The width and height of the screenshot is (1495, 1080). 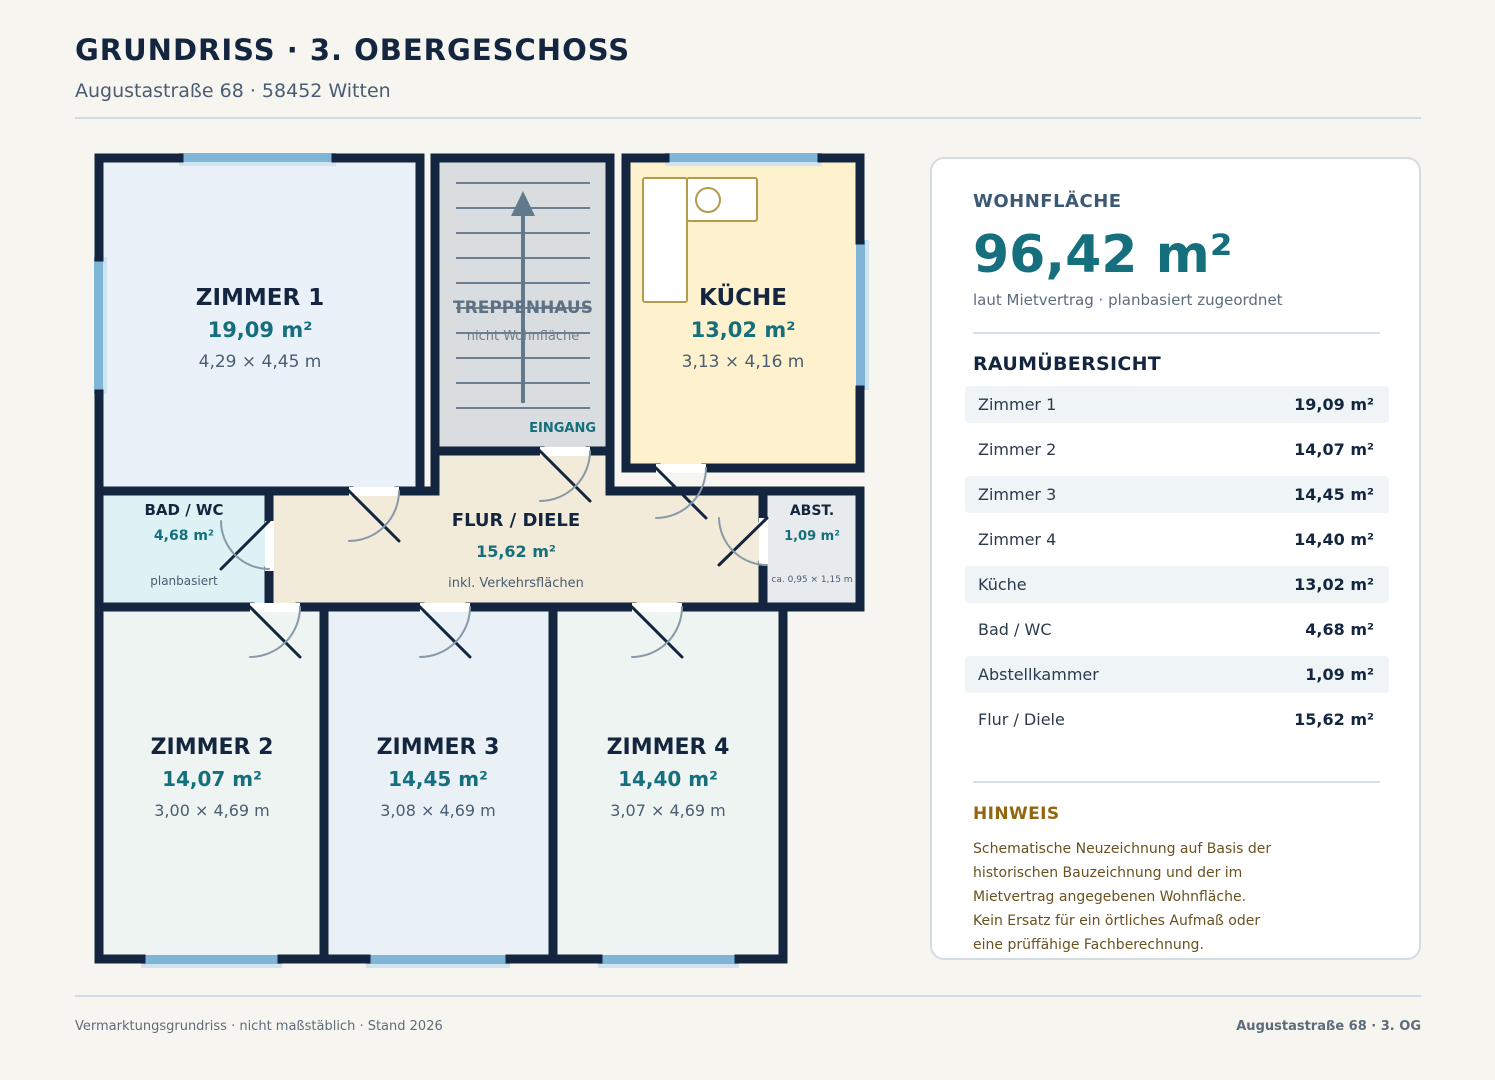 What do you see at coordinates (438, 779) in the screenshot?
I see `room-area-zimmer3: 14,45 m²` at bounding box center [438, 779].